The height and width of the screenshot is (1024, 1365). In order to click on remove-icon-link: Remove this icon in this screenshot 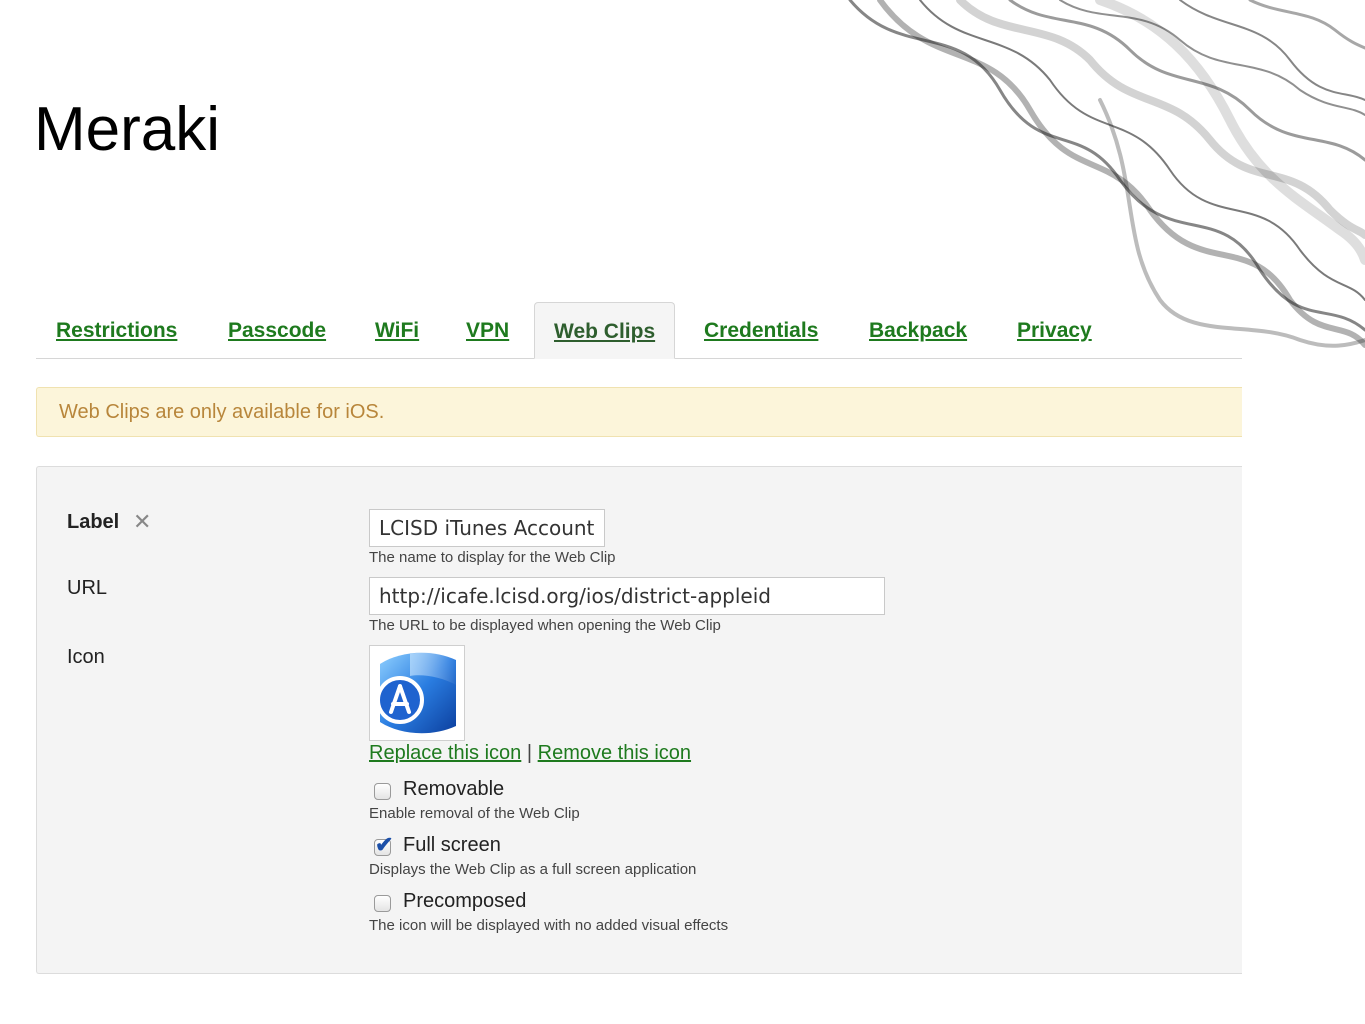, I will do `click(614, 753)`.